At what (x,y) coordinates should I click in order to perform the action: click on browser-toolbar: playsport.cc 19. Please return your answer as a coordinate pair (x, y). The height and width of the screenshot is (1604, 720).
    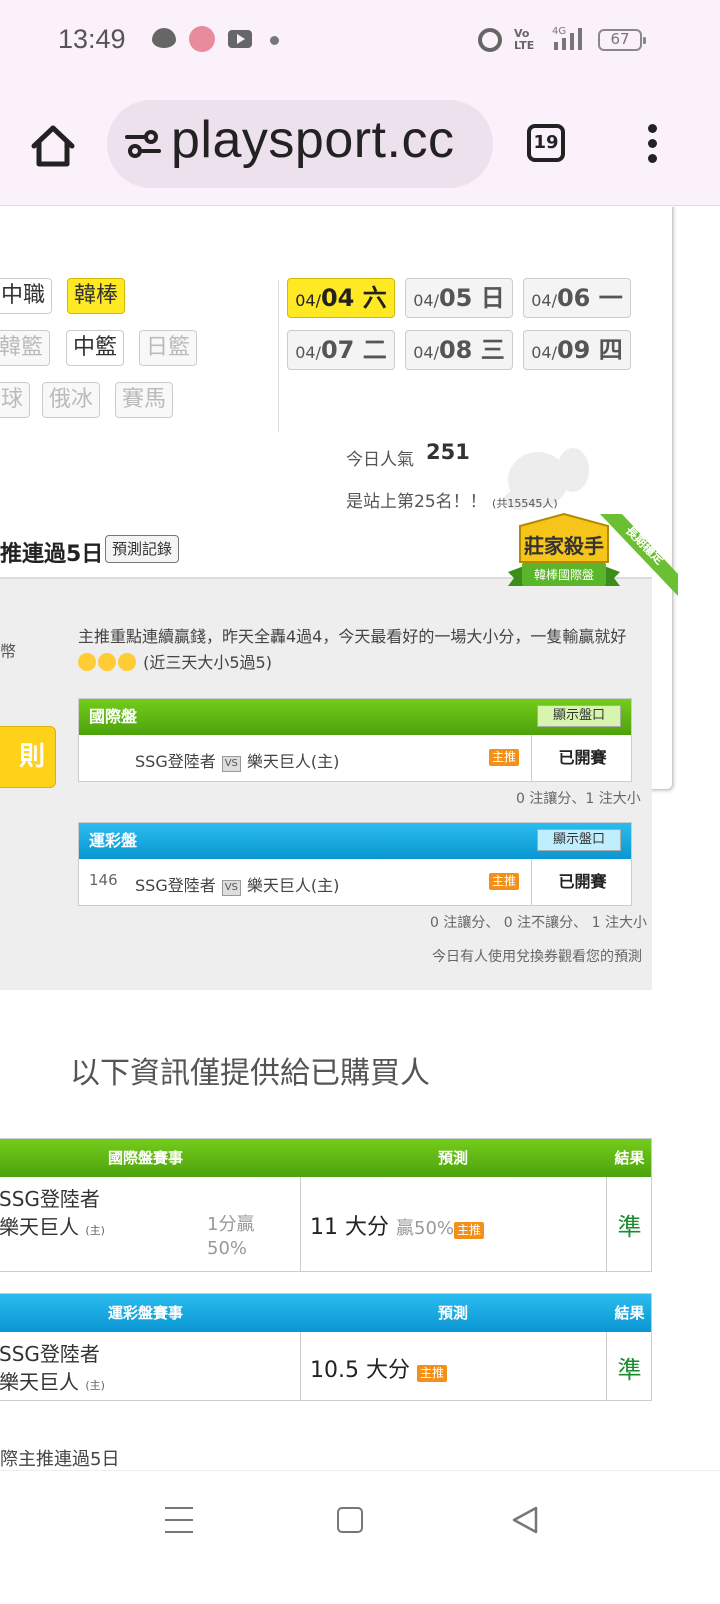
    Looking at the image, I should click on (360, 145).